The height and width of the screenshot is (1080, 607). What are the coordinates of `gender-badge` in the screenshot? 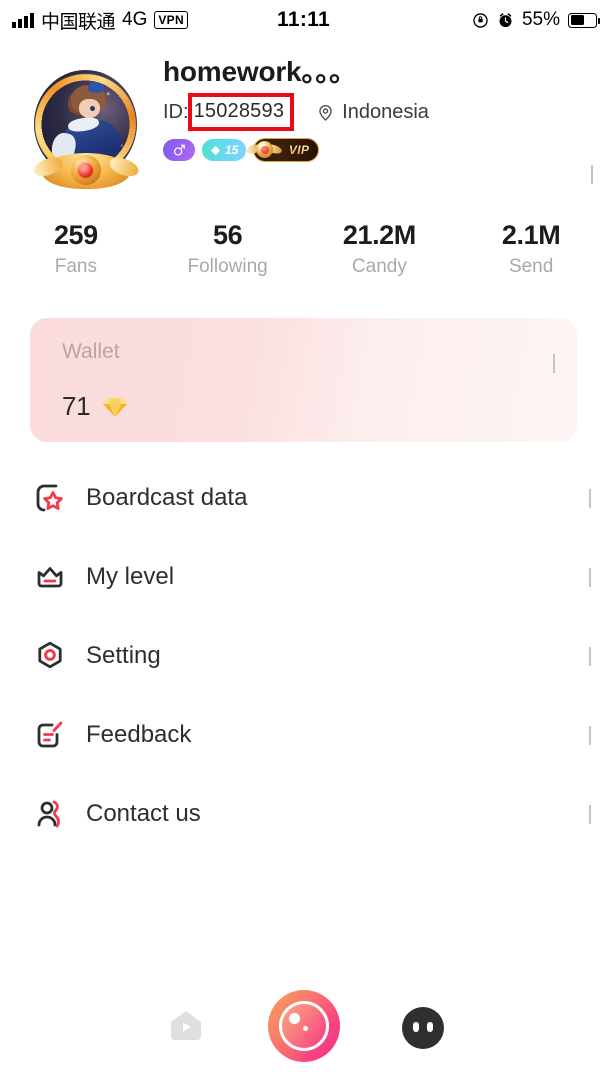 It's located at (179, 150).